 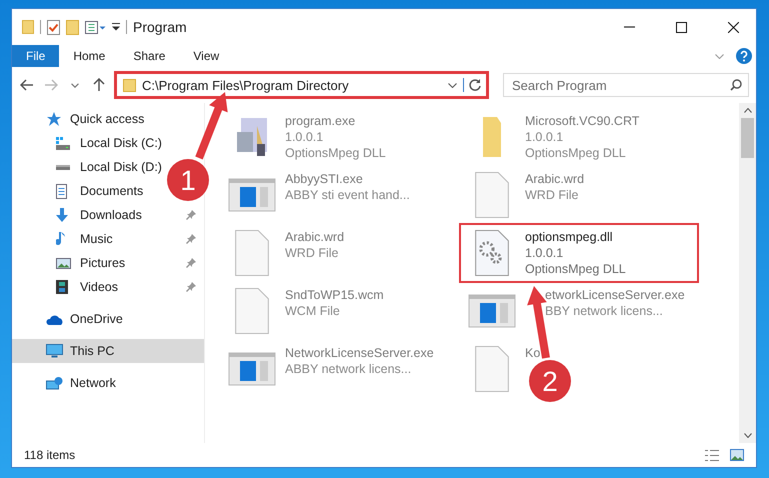 I want to click on up-arrow-icon, so click(x=99, y=85).